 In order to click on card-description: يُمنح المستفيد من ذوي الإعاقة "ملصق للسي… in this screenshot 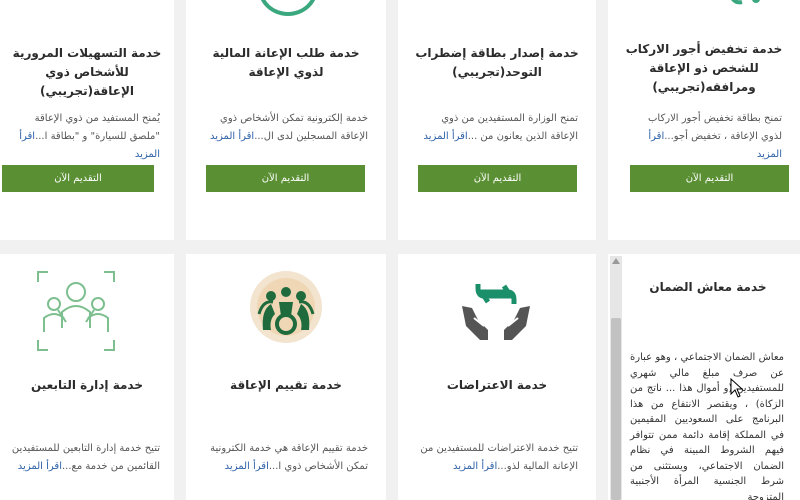, I will do `click(89, 136)`.